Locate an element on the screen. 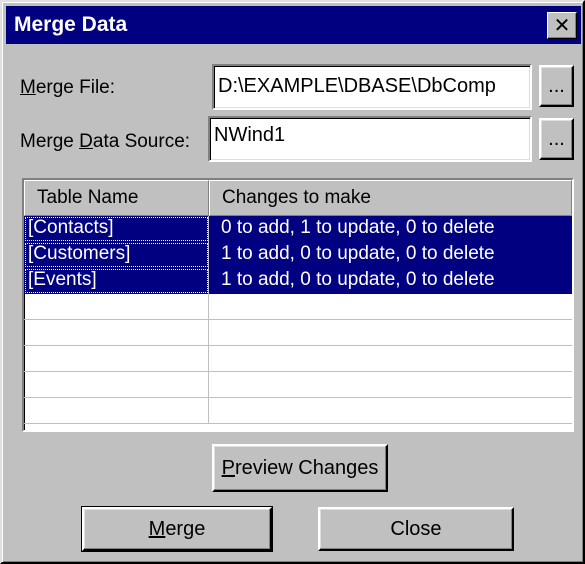 This screenshot has height=564, width=585. title-bar: Merge Data ✕ is located at coordinates (293, 25).